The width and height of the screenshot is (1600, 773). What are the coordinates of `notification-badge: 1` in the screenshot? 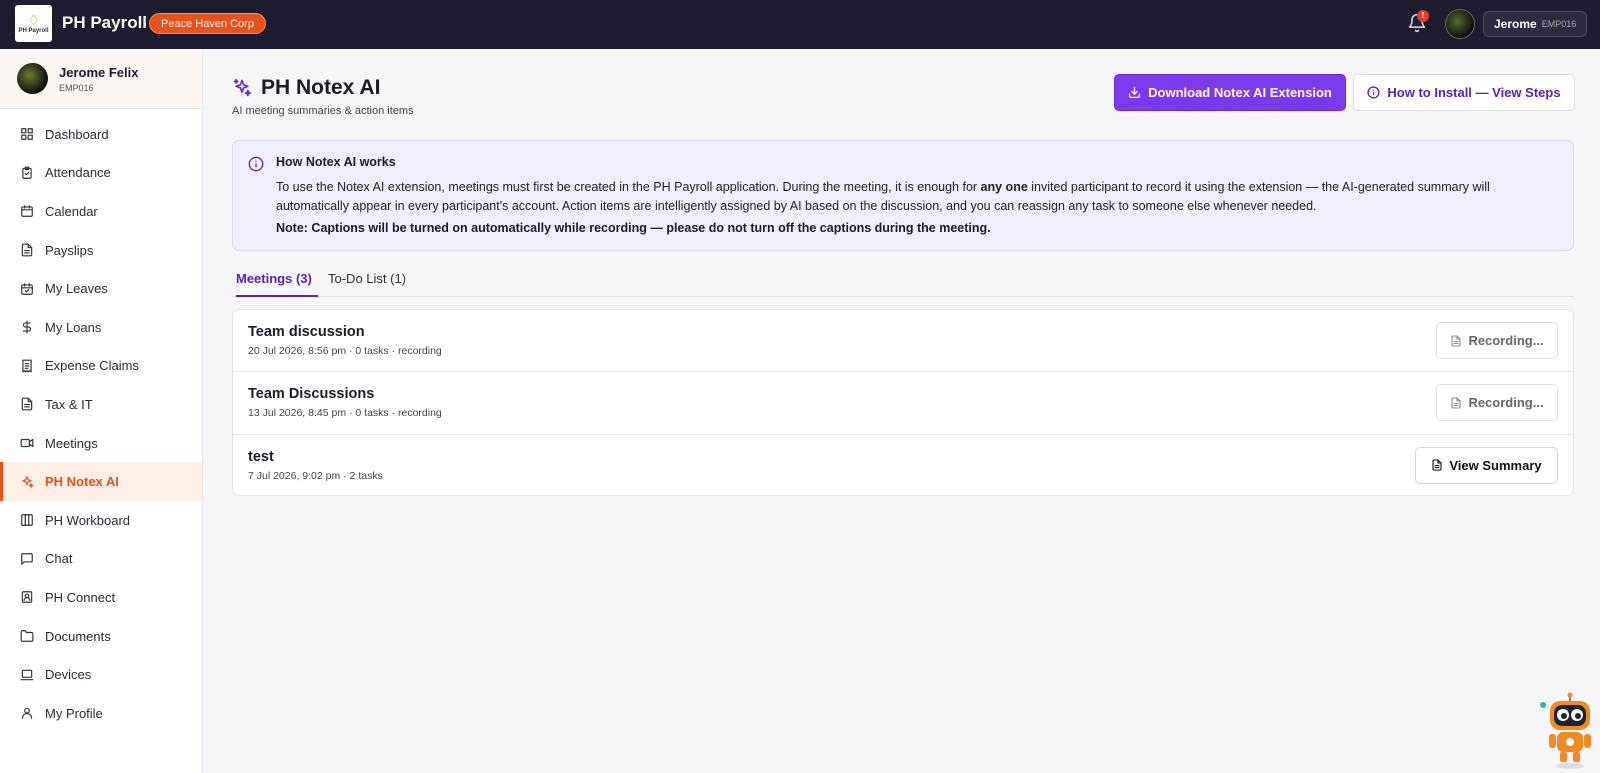 It's located at (1423, 16).